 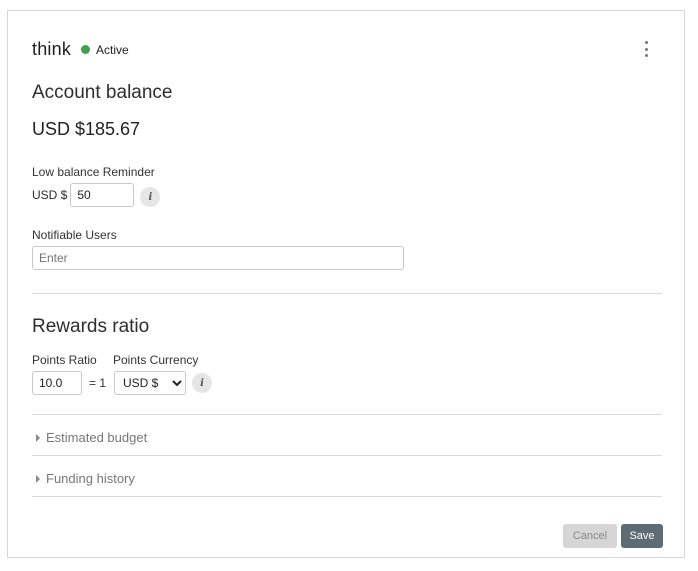 What do you see at coordinates (50, 195) in the screenshot?
I see `currency-prefix: USD $` at bounding box center [50, 195].